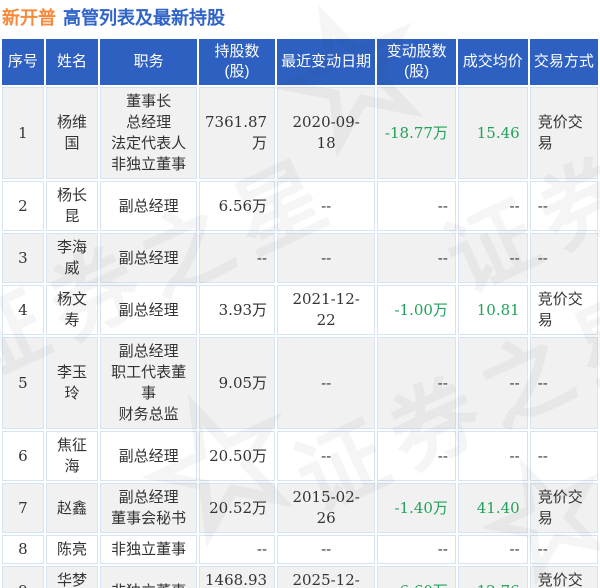  What do you see at coordinates (301, 18) in the screenshot?
I see `page-title: 新开普 高管列表及最新持股` at bounding box center [301, 18].